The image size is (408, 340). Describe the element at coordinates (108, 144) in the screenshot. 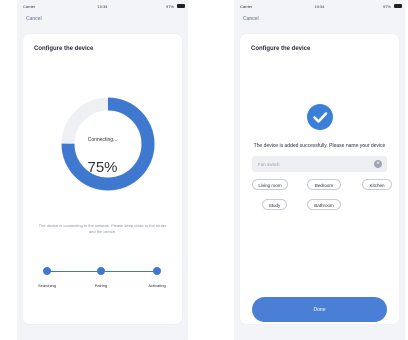

I see `progress-ring` at that location.